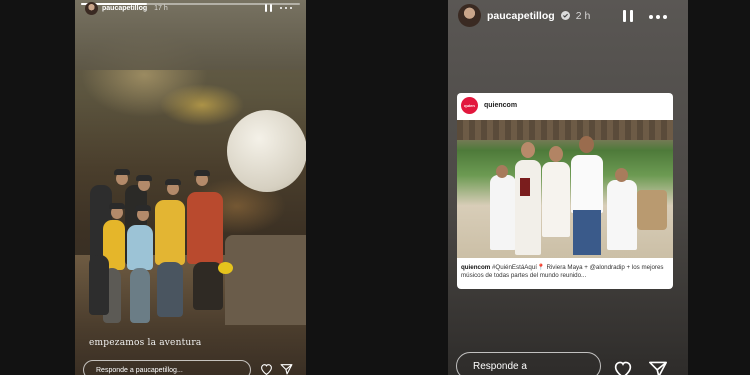 This screenshot has height=375, width=750. I want to click on reply-placeholder: Responde a, so click(500, 366).